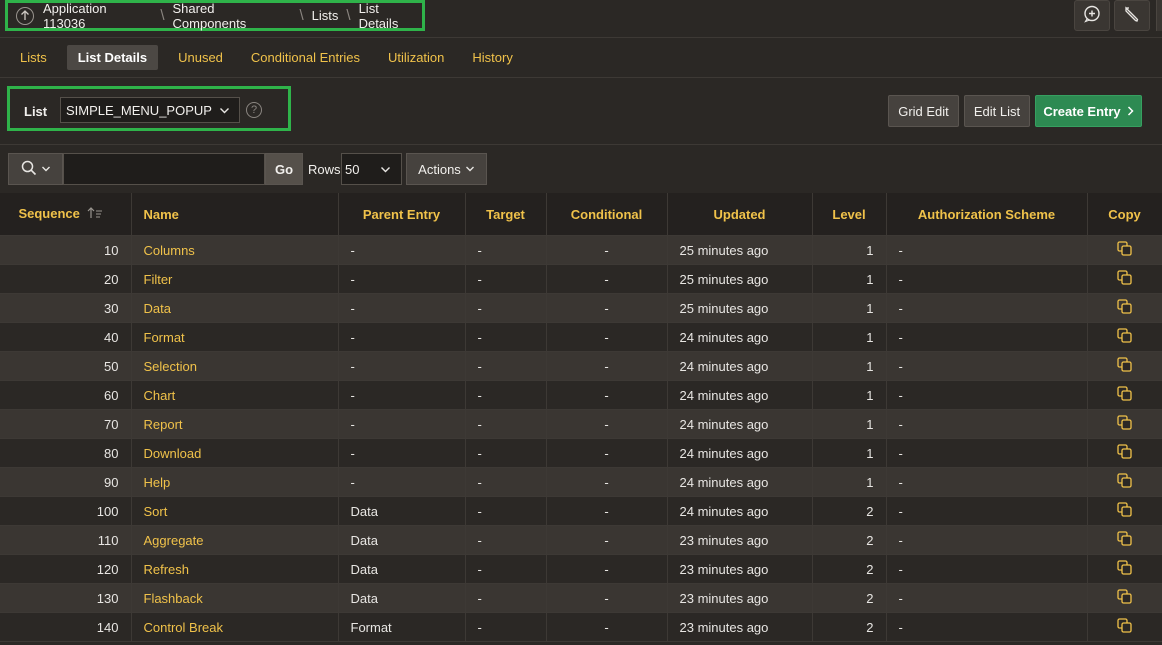 This screenshot has height=645, width=1162. I want to click on cell-parent-entry: Data, so click(402, 598).